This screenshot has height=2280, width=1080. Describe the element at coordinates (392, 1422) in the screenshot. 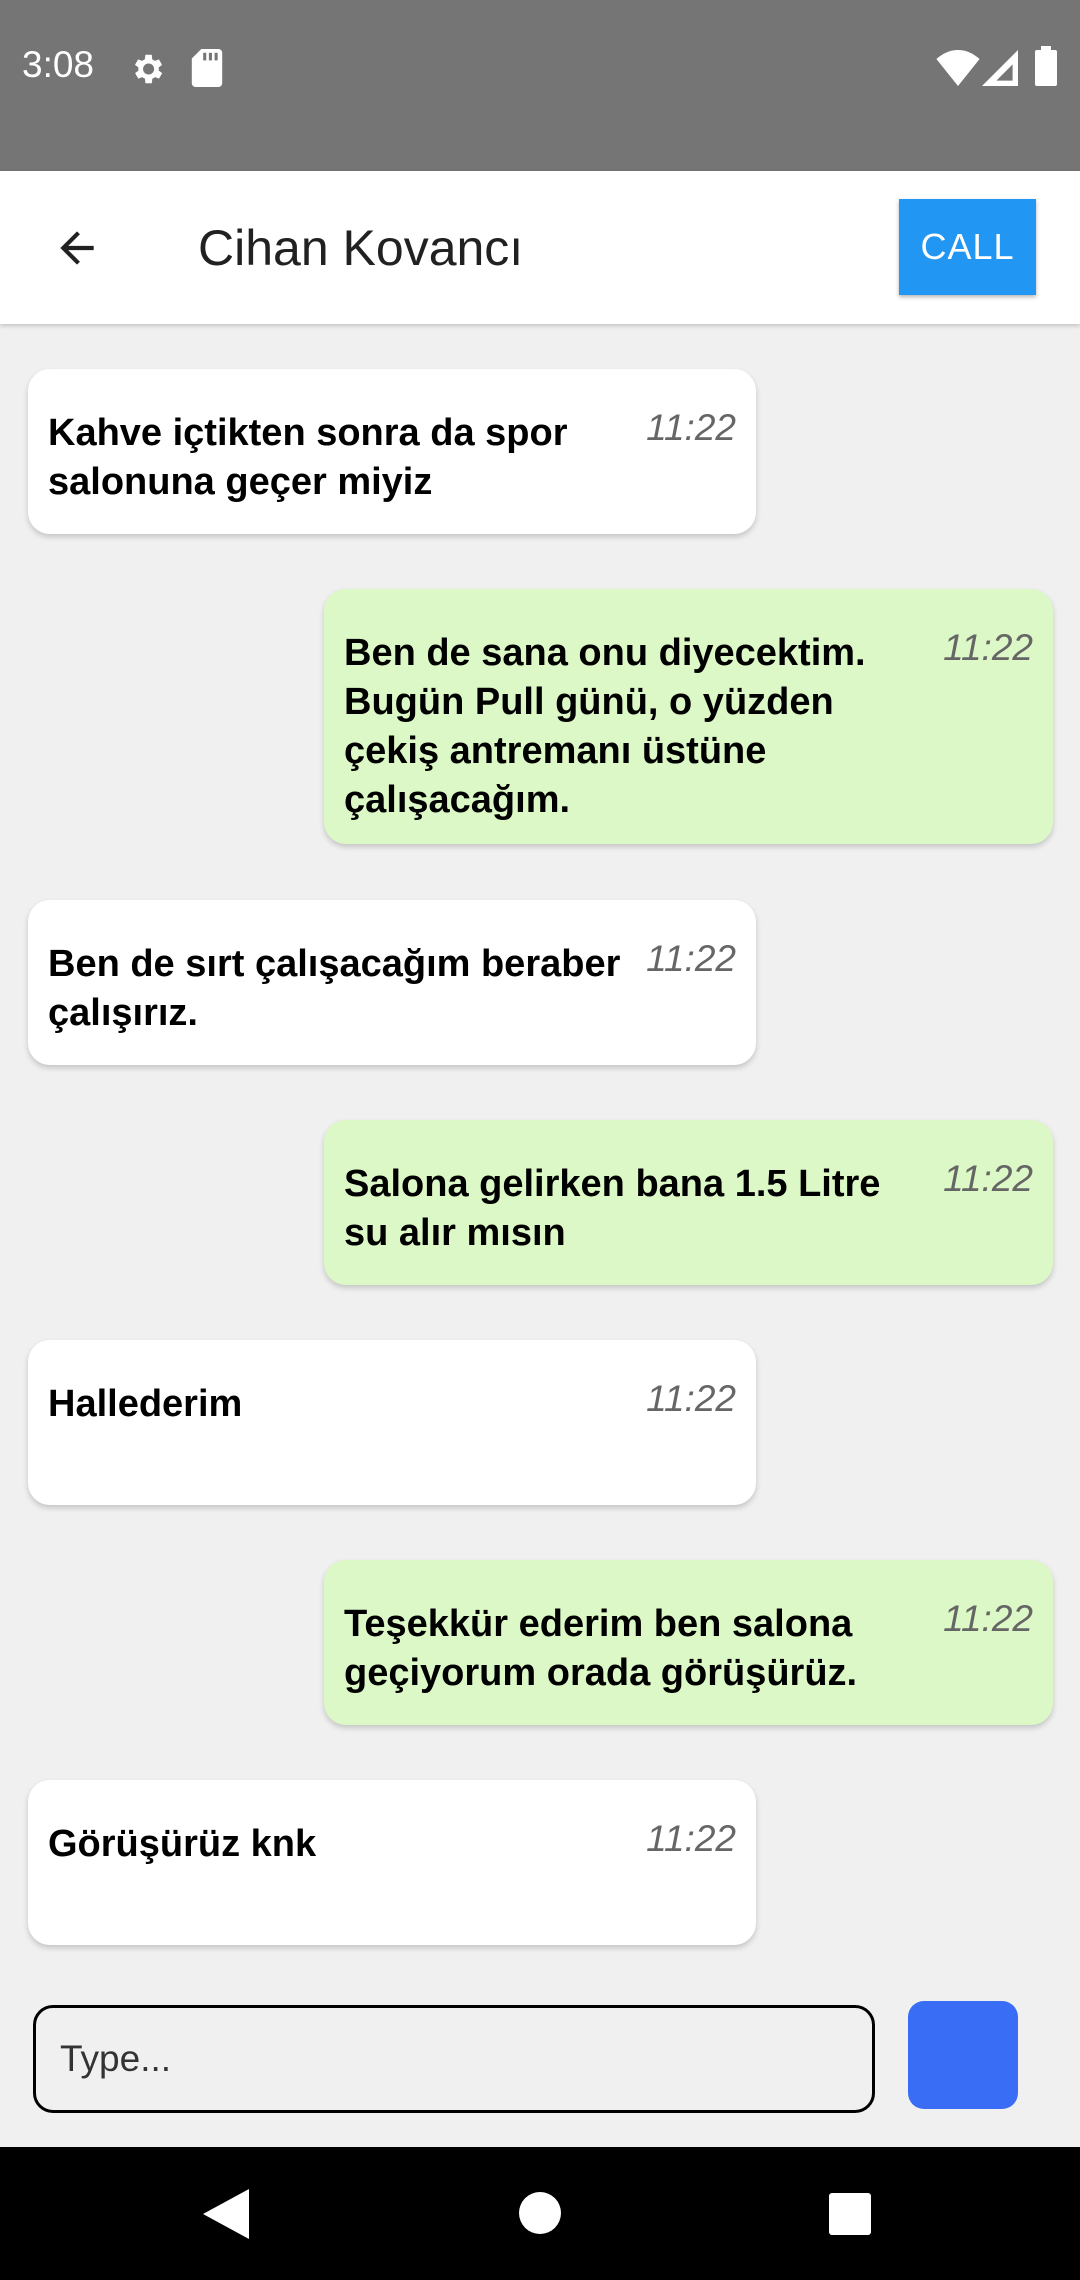

I see `message-bubble-incoming: Hallederim 11:22` at that location.